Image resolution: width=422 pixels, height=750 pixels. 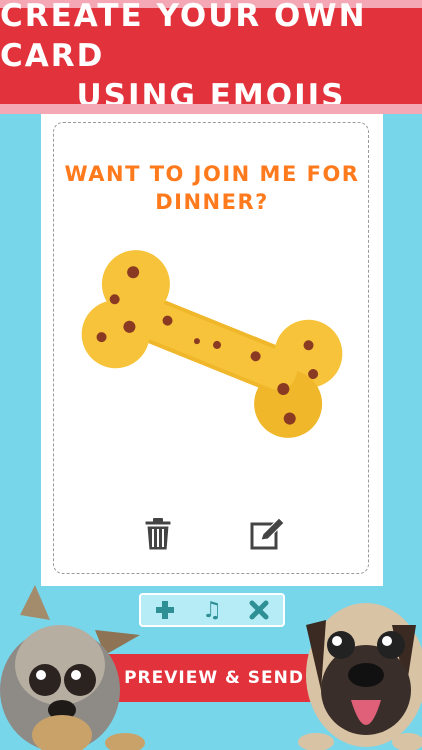 I want to click on add-button, so click(x=165, y=610).